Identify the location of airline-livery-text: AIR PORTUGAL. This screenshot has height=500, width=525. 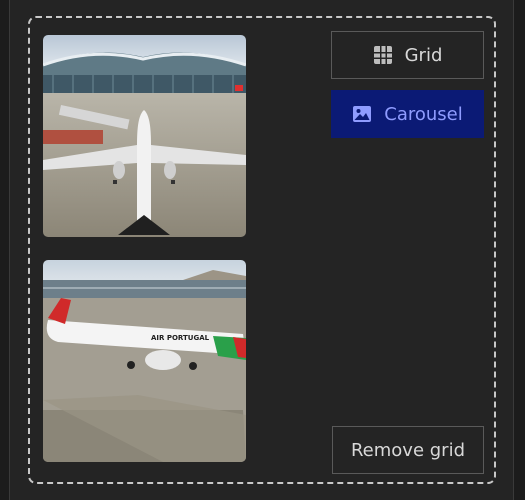
(180, 338).